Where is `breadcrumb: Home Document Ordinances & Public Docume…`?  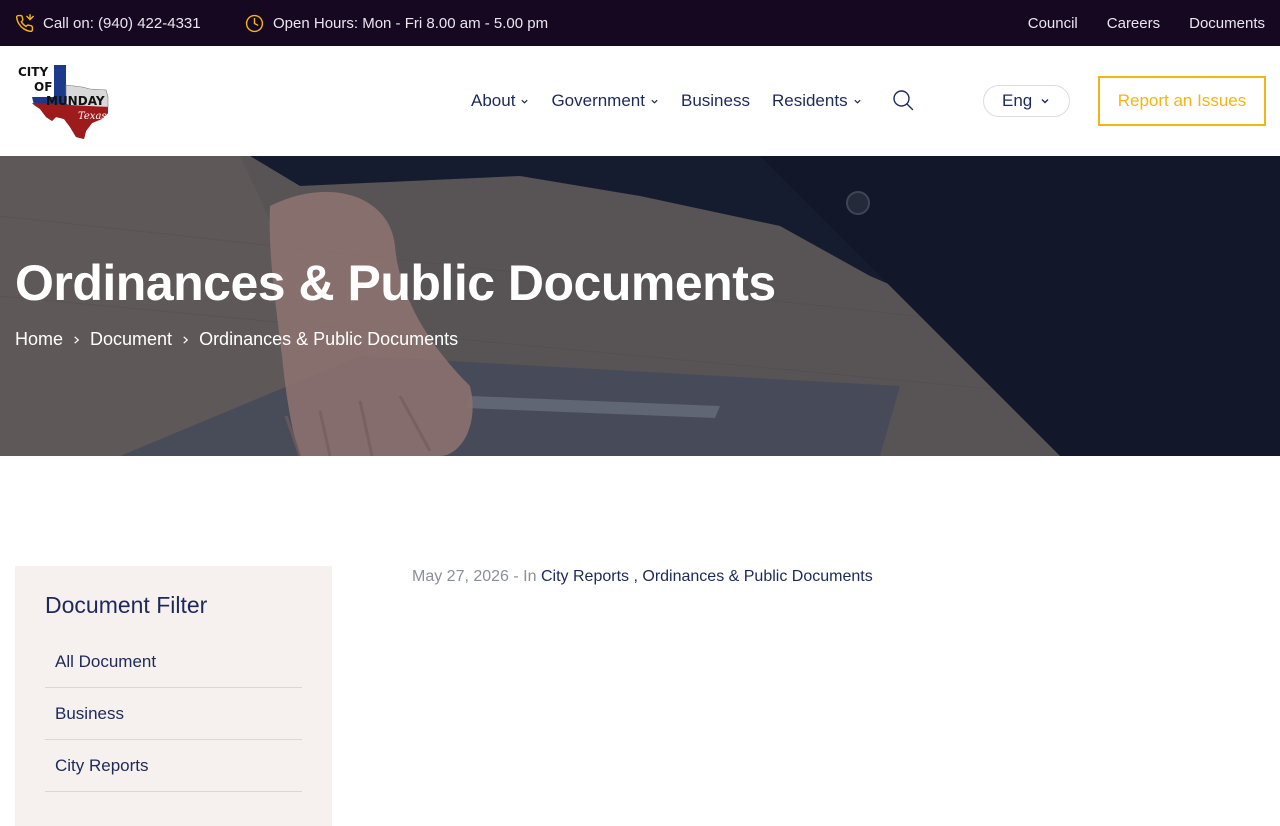 breadcrumb: Home Document Ordinances & Public Docume… is located at coordinates (236, 339).